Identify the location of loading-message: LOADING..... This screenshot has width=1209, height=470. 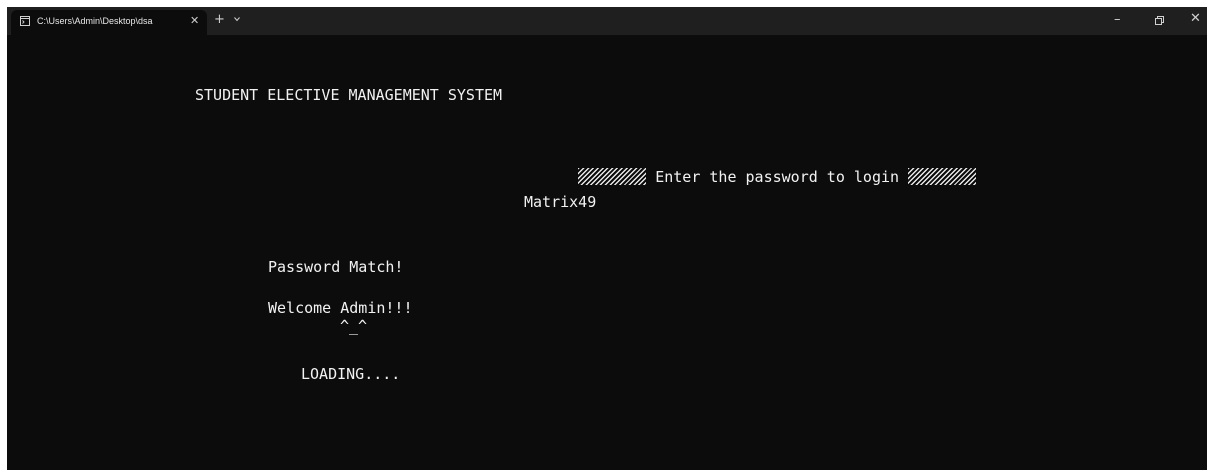
(351, 374).